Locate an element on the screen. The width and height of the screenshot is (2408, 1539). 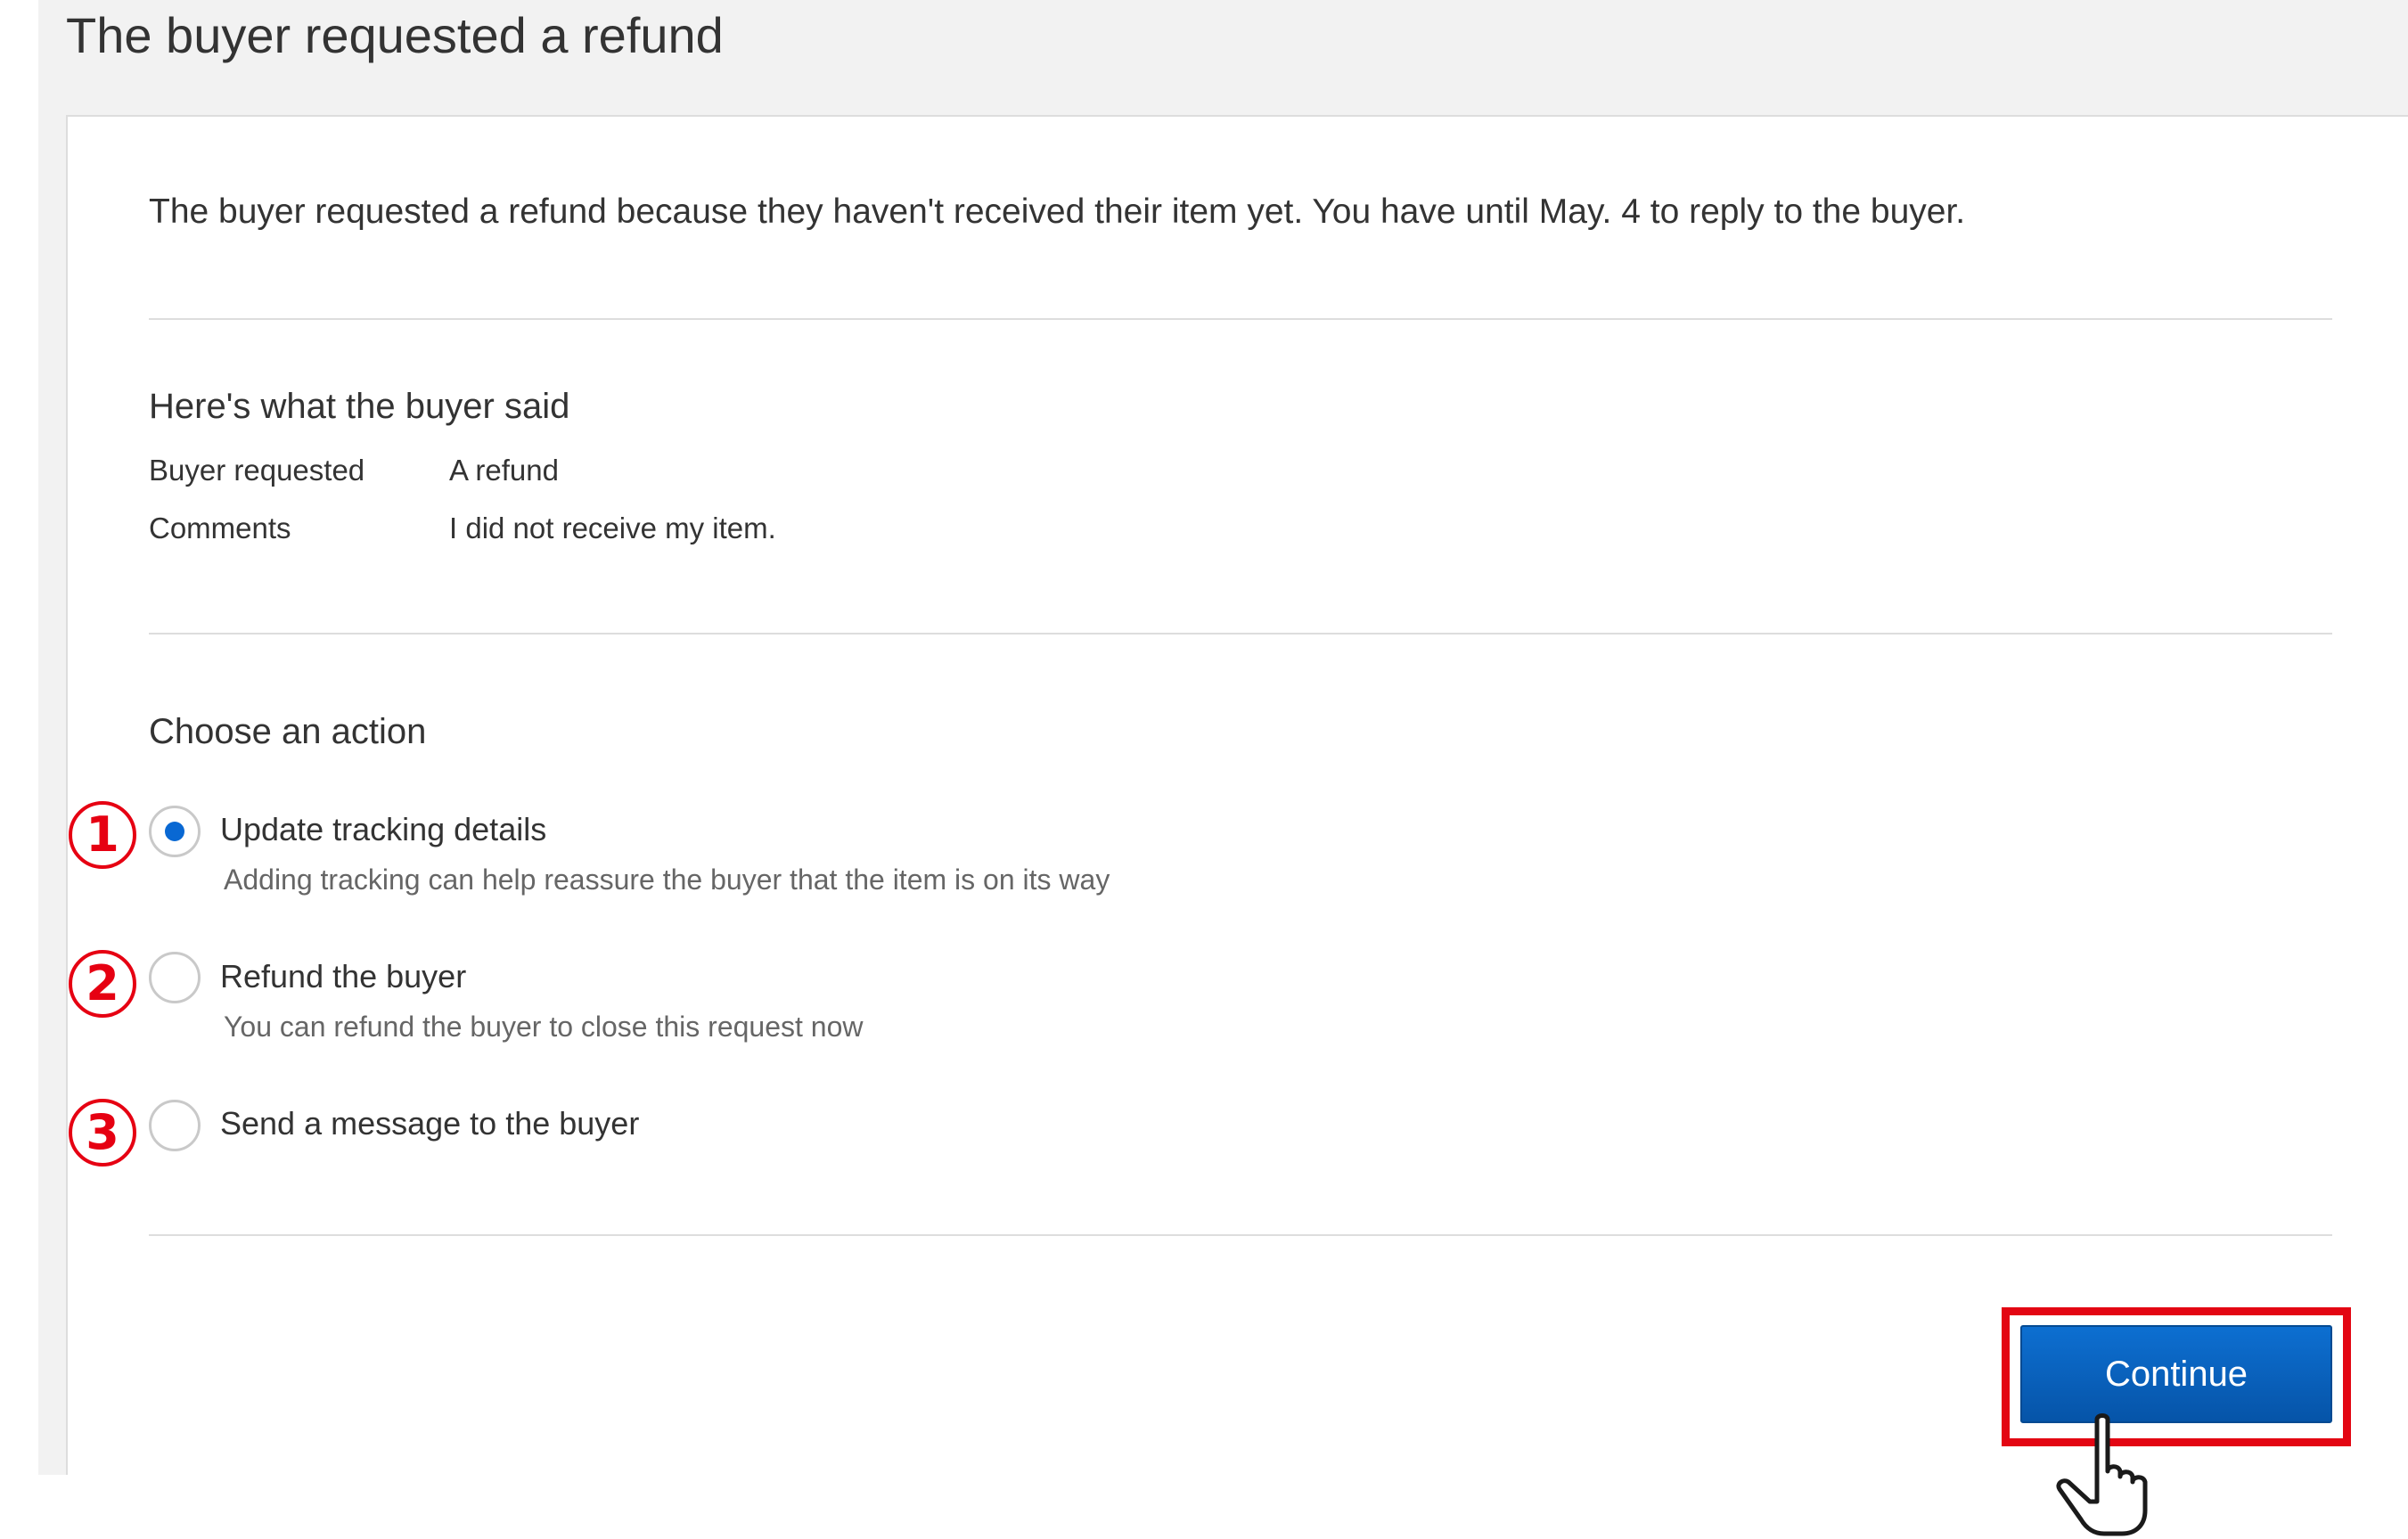
buyer-requested-label: Buyer requested is located at coordinates (257, 470).